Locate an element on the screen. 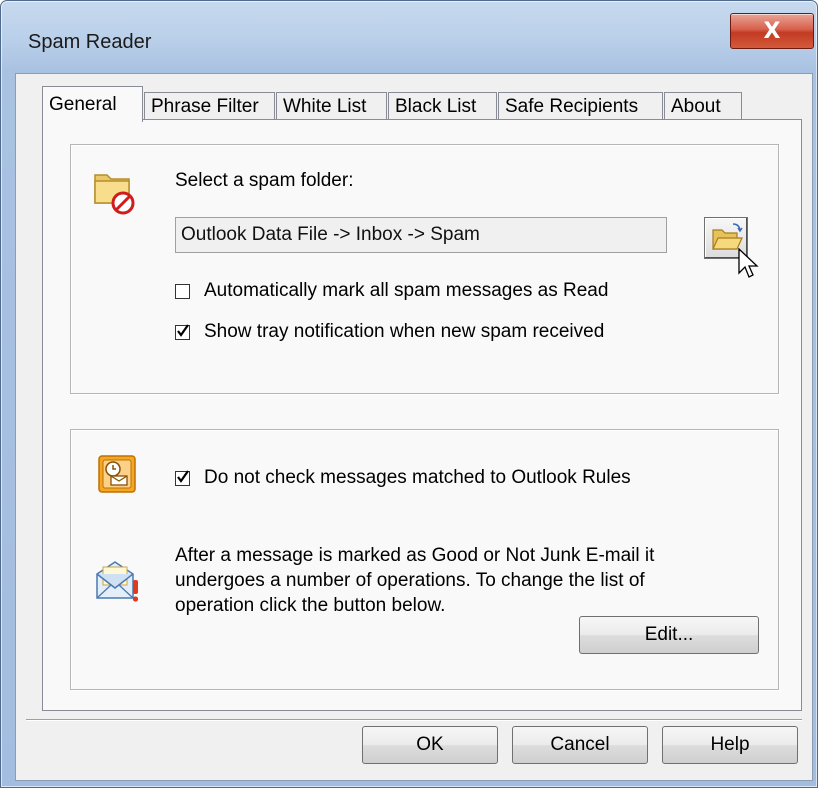 The height and width of the screenshot is (790, 819). spam-folder-value: Outlook Data File -> Inbox -> Spam is located at coordinates (330, 234).